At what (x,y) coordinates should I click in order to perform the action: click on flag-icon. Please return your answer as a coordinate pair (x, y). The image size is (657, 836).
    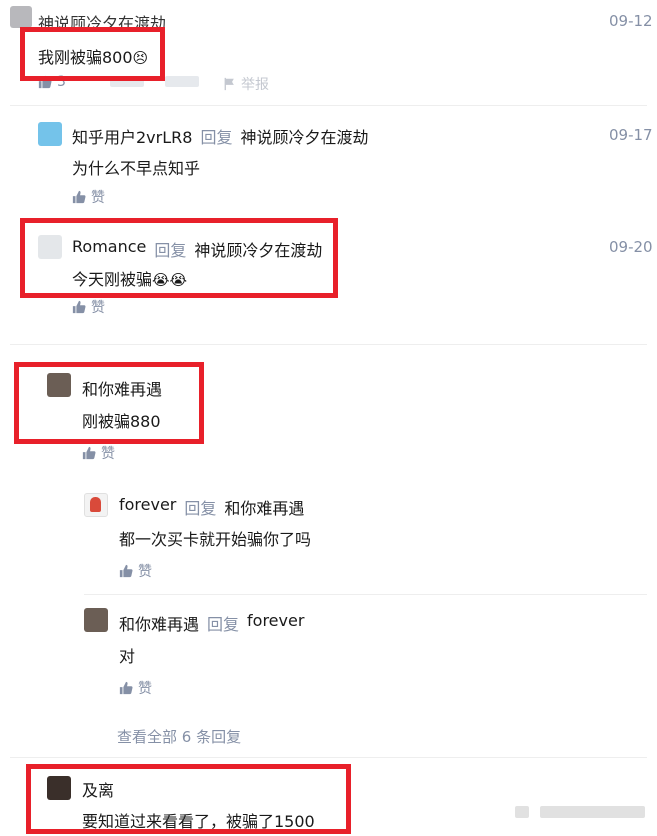
    Looking at the image, I should click on (229, 84).